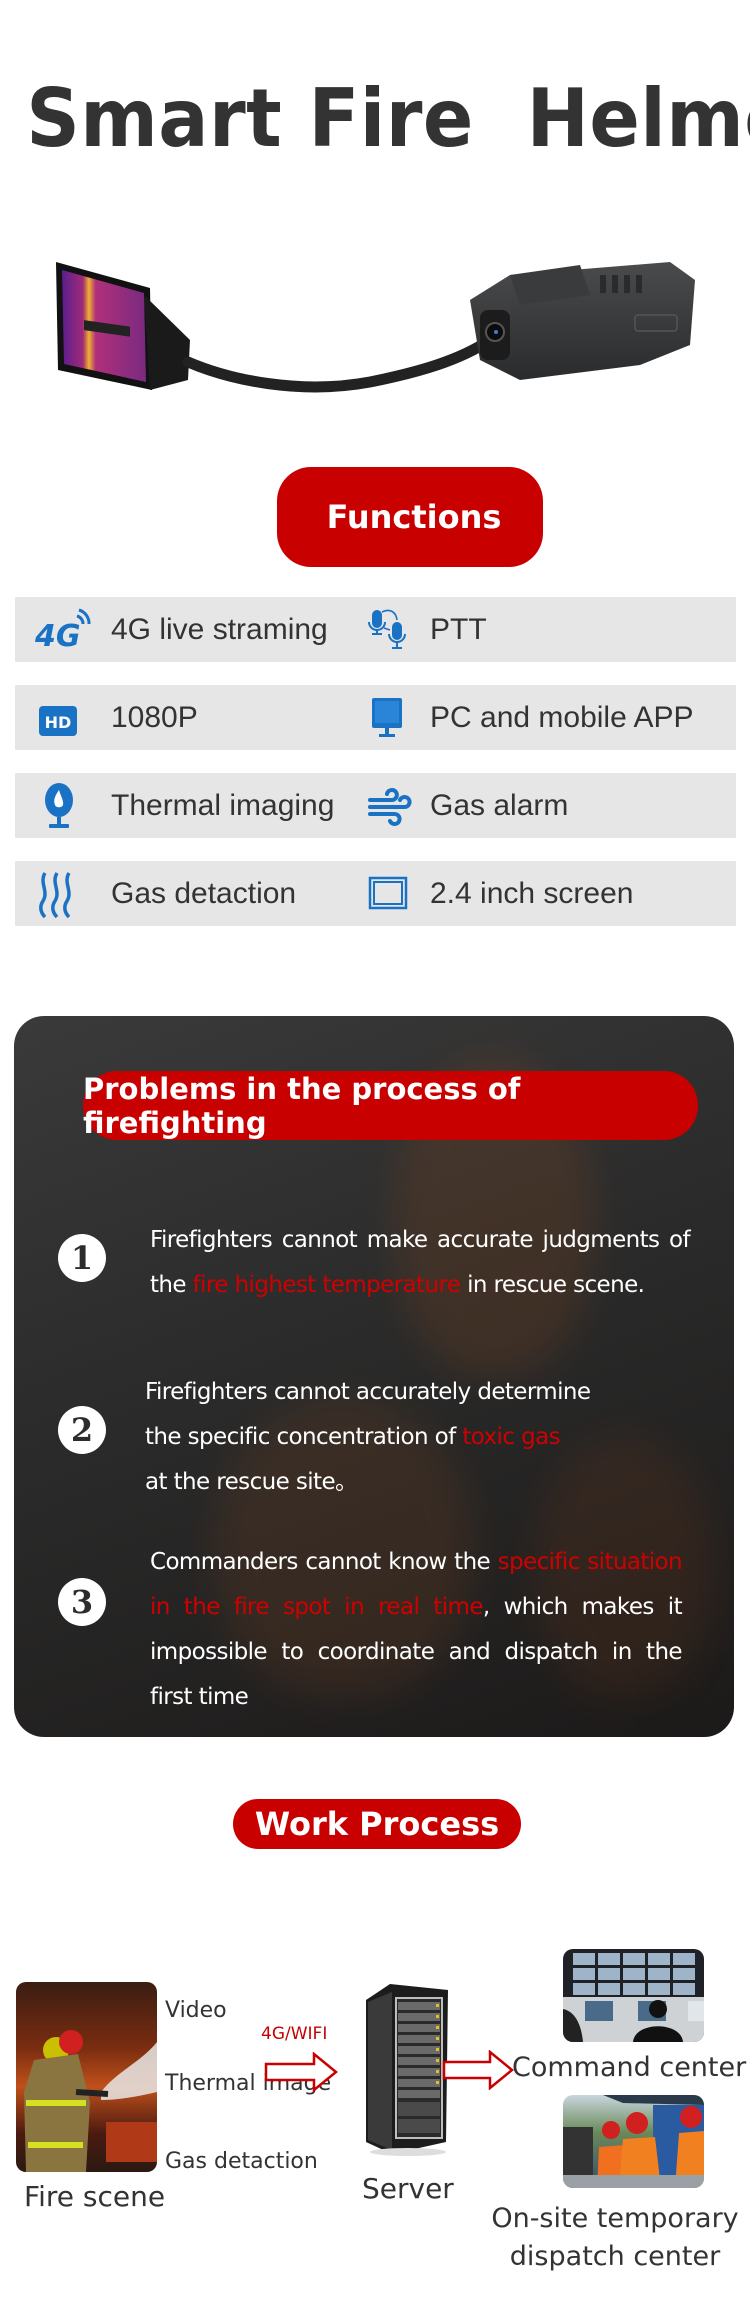 Image resolution: width=750 pixels, height=2311 pixels. Describe the element at coordinates (377, 1824) in the screenshot. I see `work-process-heading: Work Process` at that location.